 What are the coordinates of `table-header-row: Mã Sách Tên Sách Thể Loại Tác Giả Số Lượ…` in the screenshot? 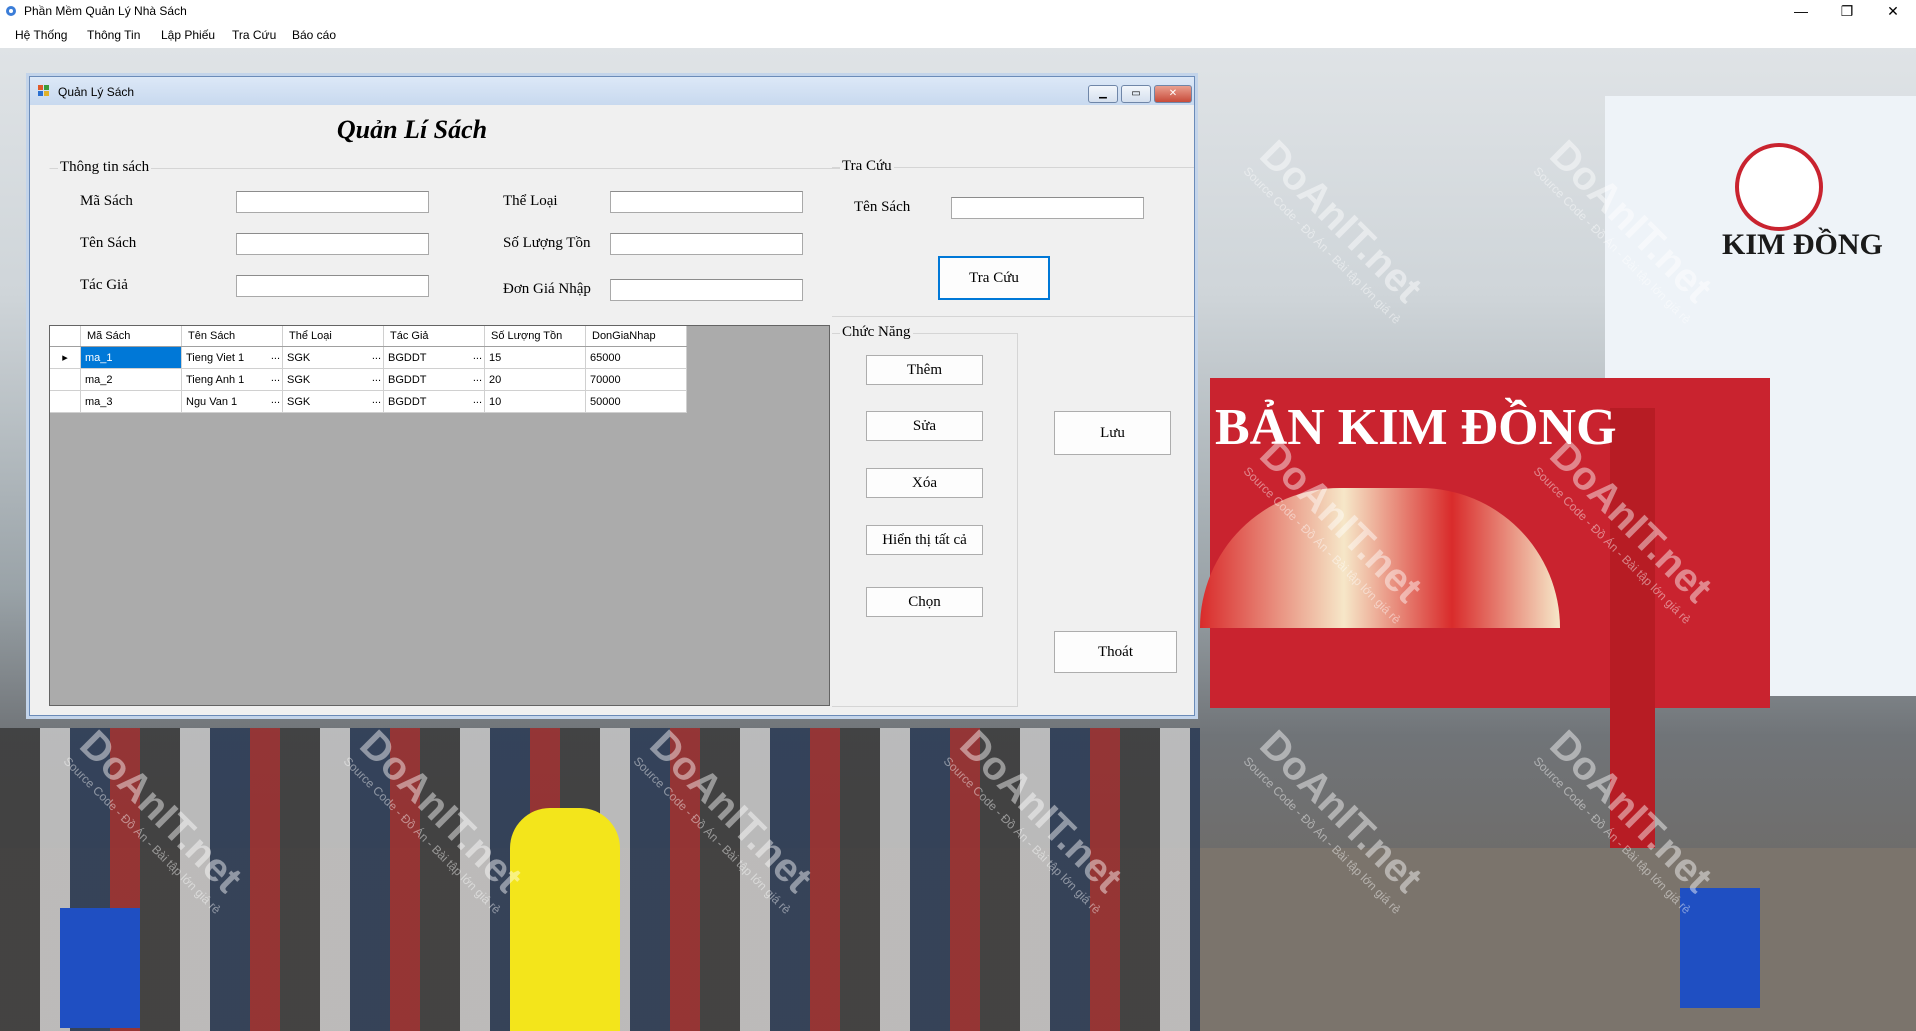 It's located at (368, 336).